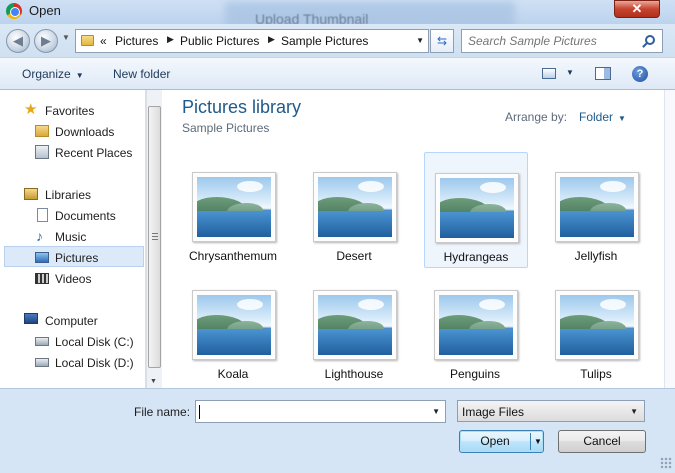  What do you see at coordinates (153, 381) in the screenshot?
I see `scroll-down-arrow-icon: ▼` at bounding box center [153, 381].